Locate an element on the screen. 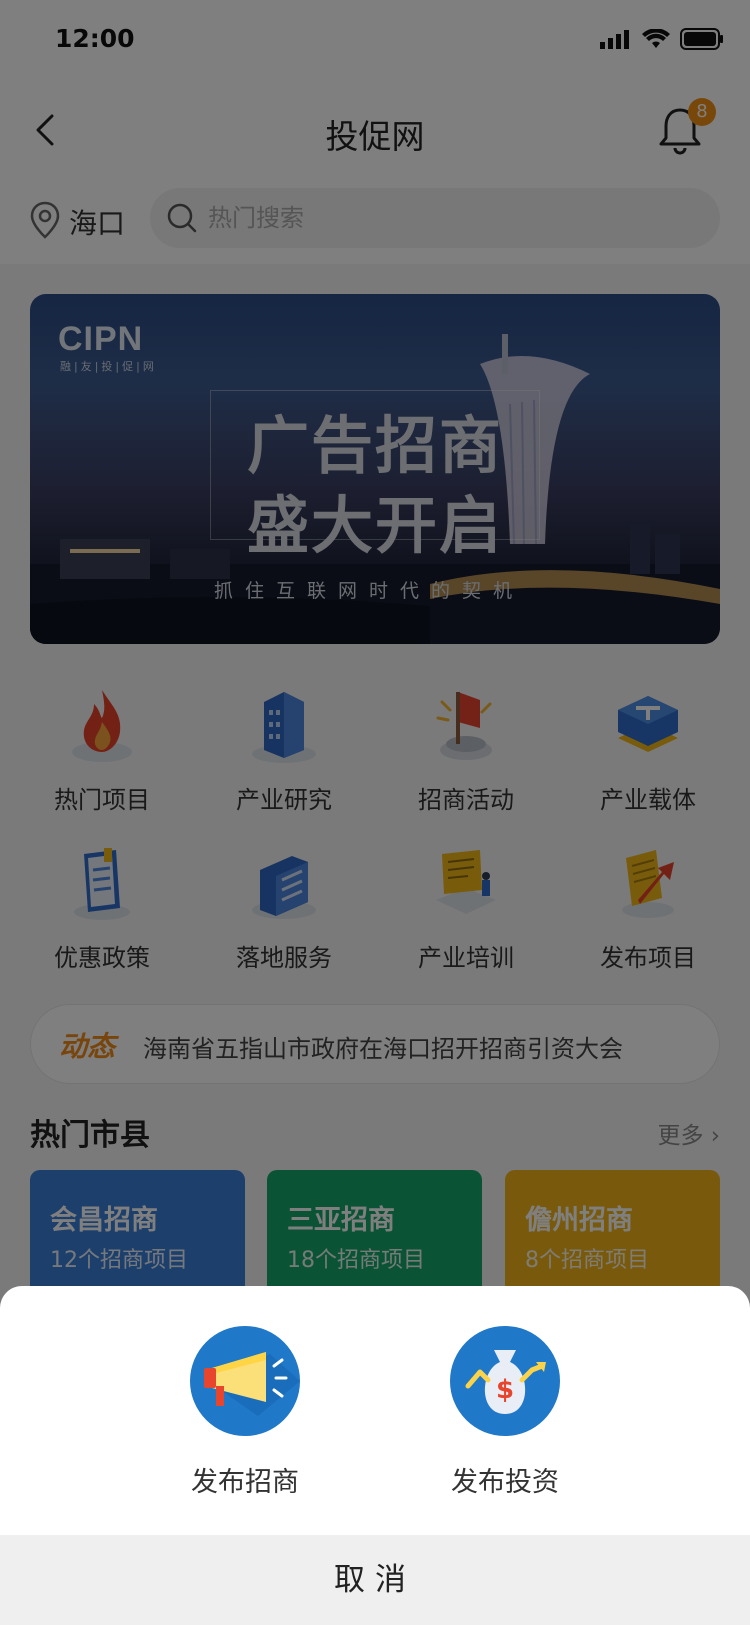 This screenshot has height=1625, width=750. publish-recruitment-option: 发布招商 is located at coordinates (245, 1412).